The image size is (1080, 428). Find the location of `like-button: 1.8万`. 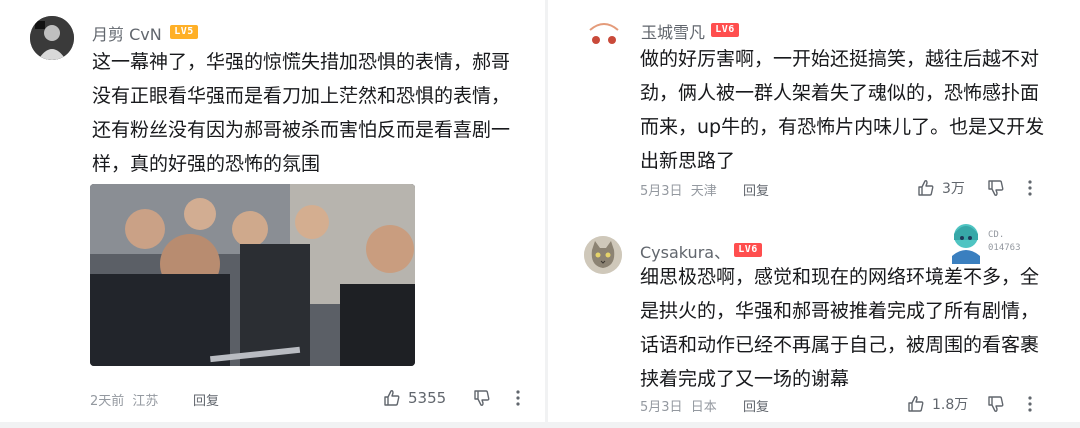

like-button: 1.8万 is located at coordinates (937, 404).